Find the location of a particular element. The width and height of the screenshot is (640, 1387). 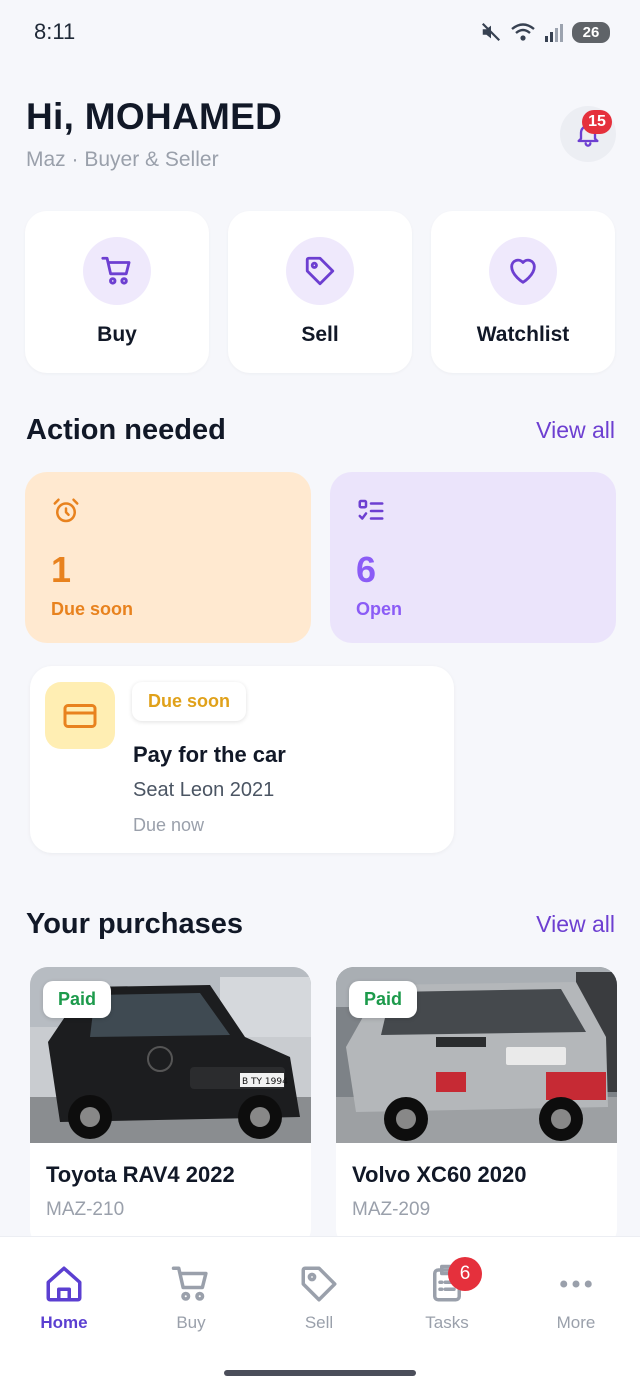

nav-more-label: More is located at coordinates (576, 1322).